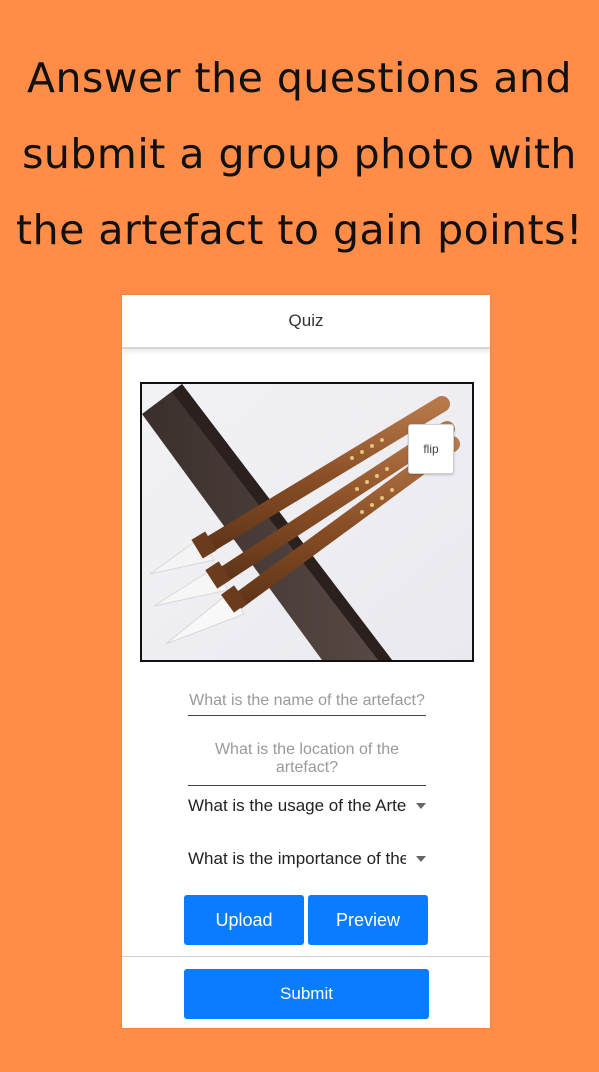 Image resolution: width=599 pixels, height=1072 pixels. What do you see at coordinates (431, 449) in the screenshot?
I see `flip-button: flip` at bounding box center [431, 449].